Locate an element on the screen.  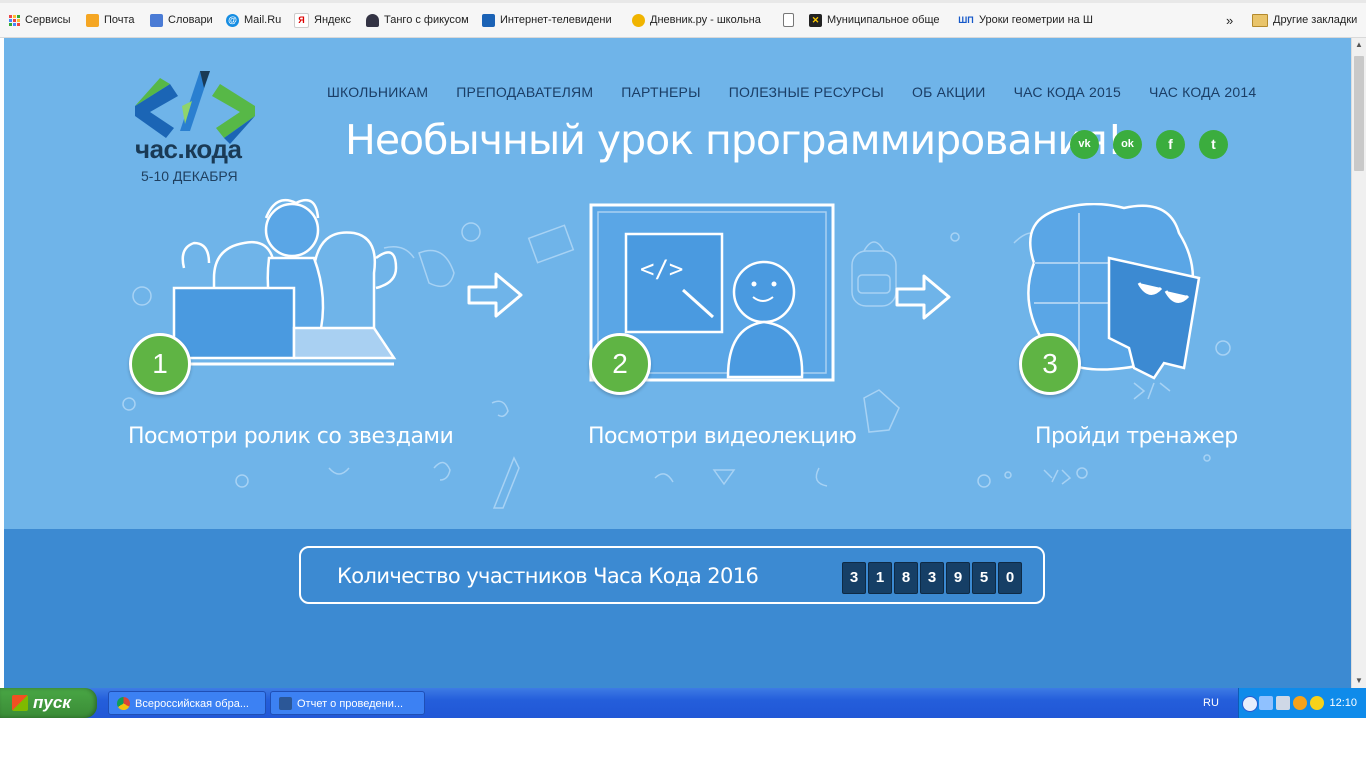
diary-icon is located at coordinates (638, 20).